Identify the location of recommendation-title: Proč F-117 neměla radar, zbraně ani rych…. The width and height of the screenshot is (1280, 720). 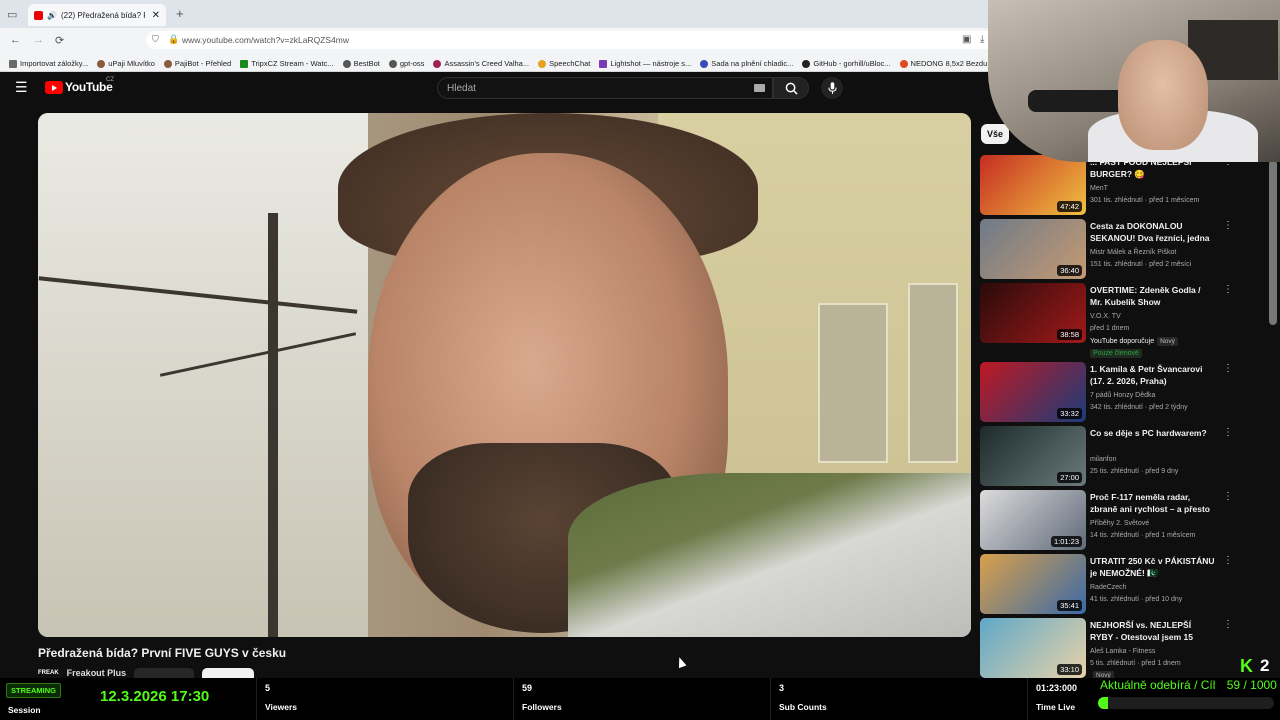
(1152, 504).